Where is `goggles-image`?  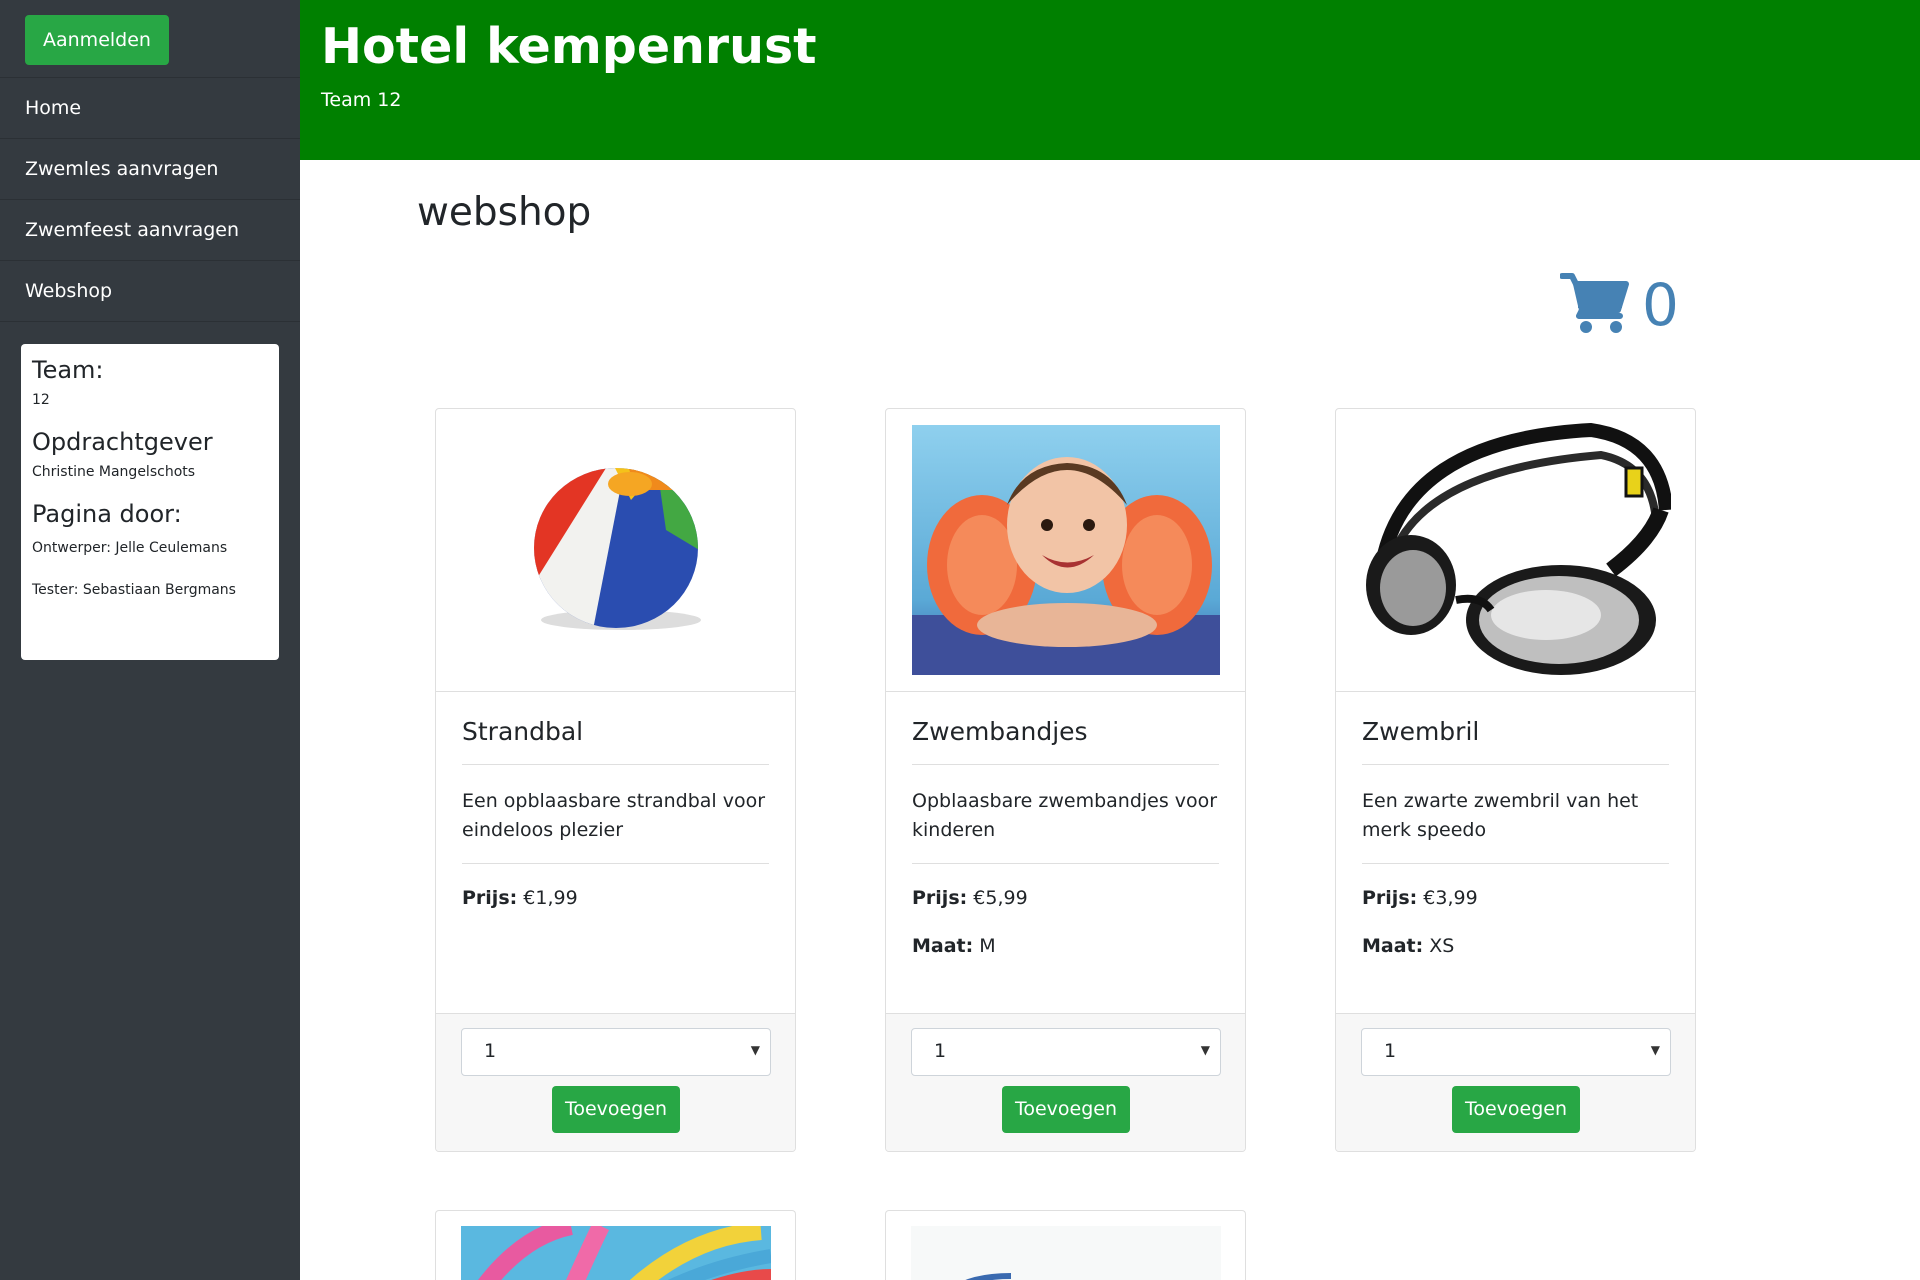 goggles-image is located at coordinates (1515, 550).